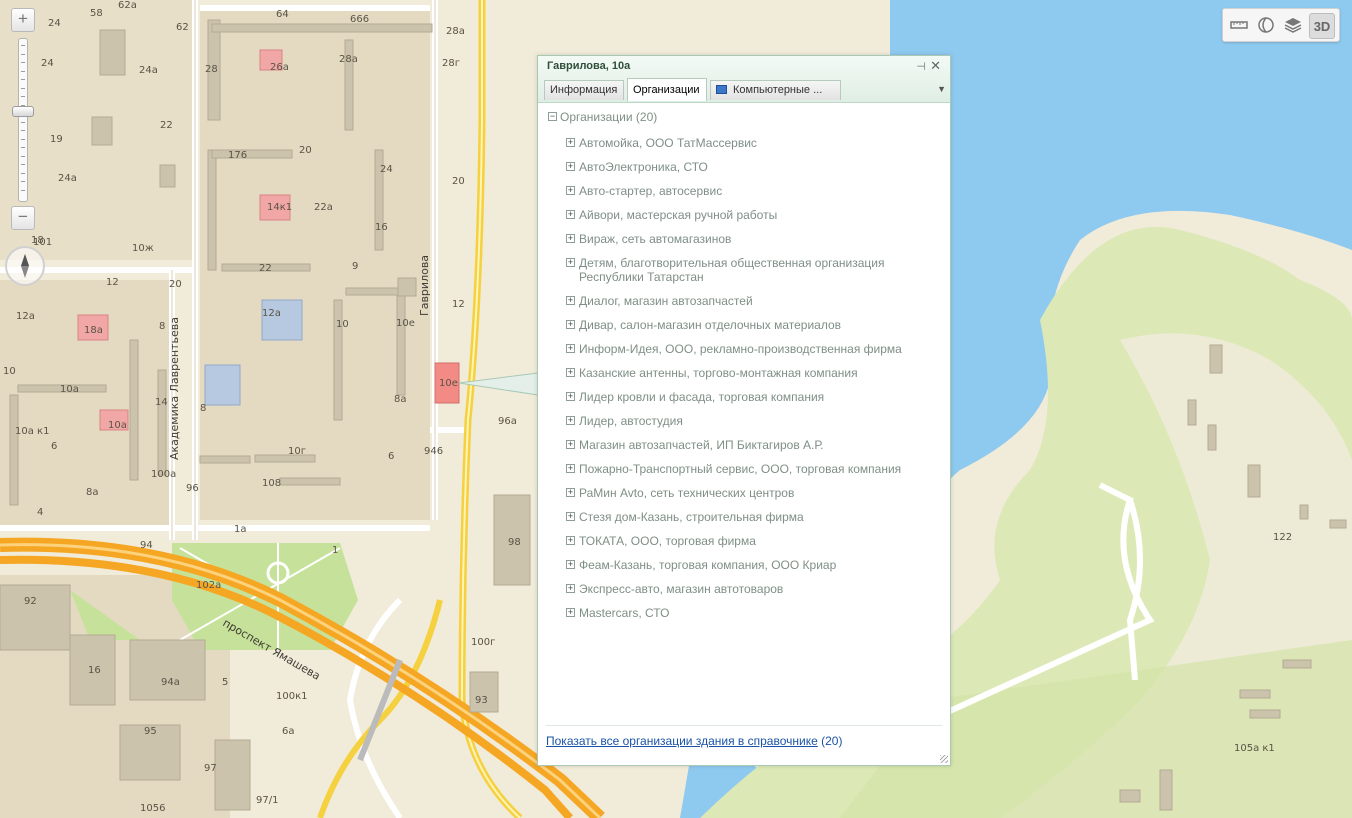 This screenshot has height=818, width=1352. What do you see at coordinates (448, 383) in the screenshot?
I see `selected-building-label: 10е` at bounding box center [448, 383].